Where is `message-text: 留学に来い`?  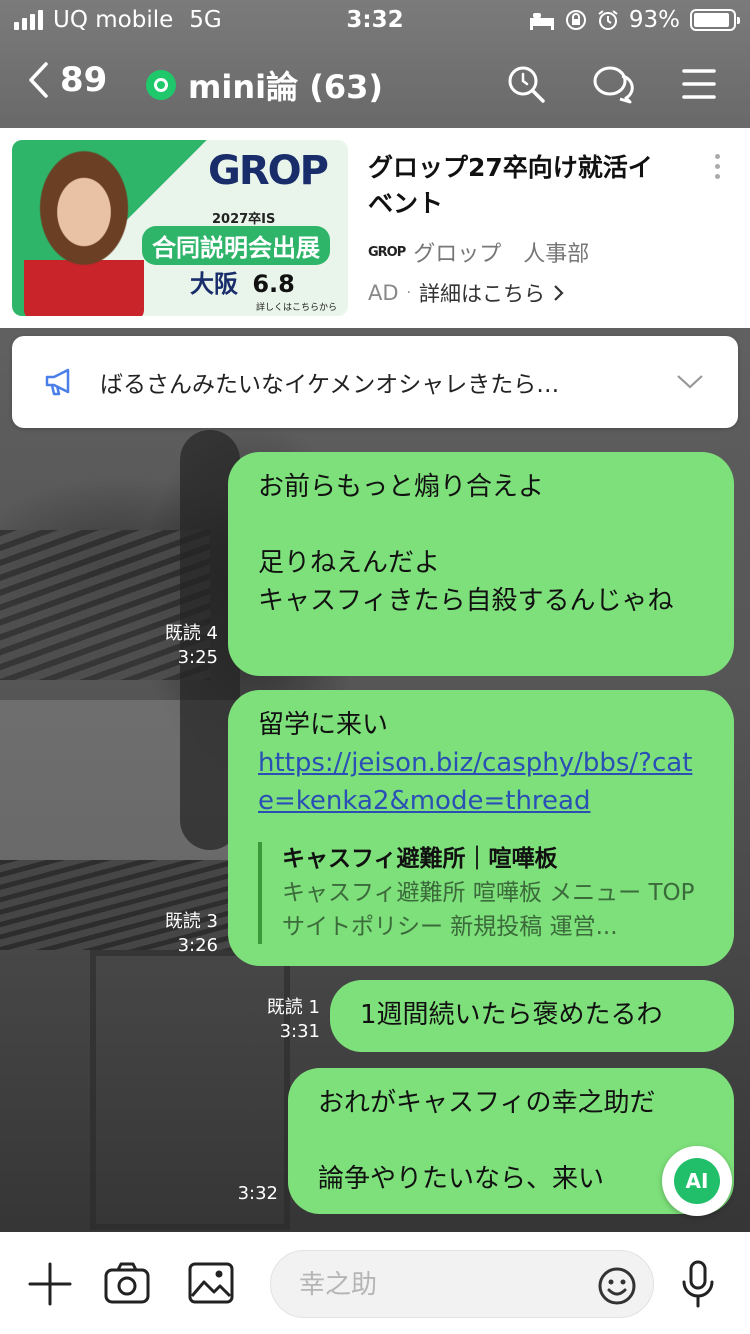
message-text: 留学に来い is located at coordinates (323, 725).